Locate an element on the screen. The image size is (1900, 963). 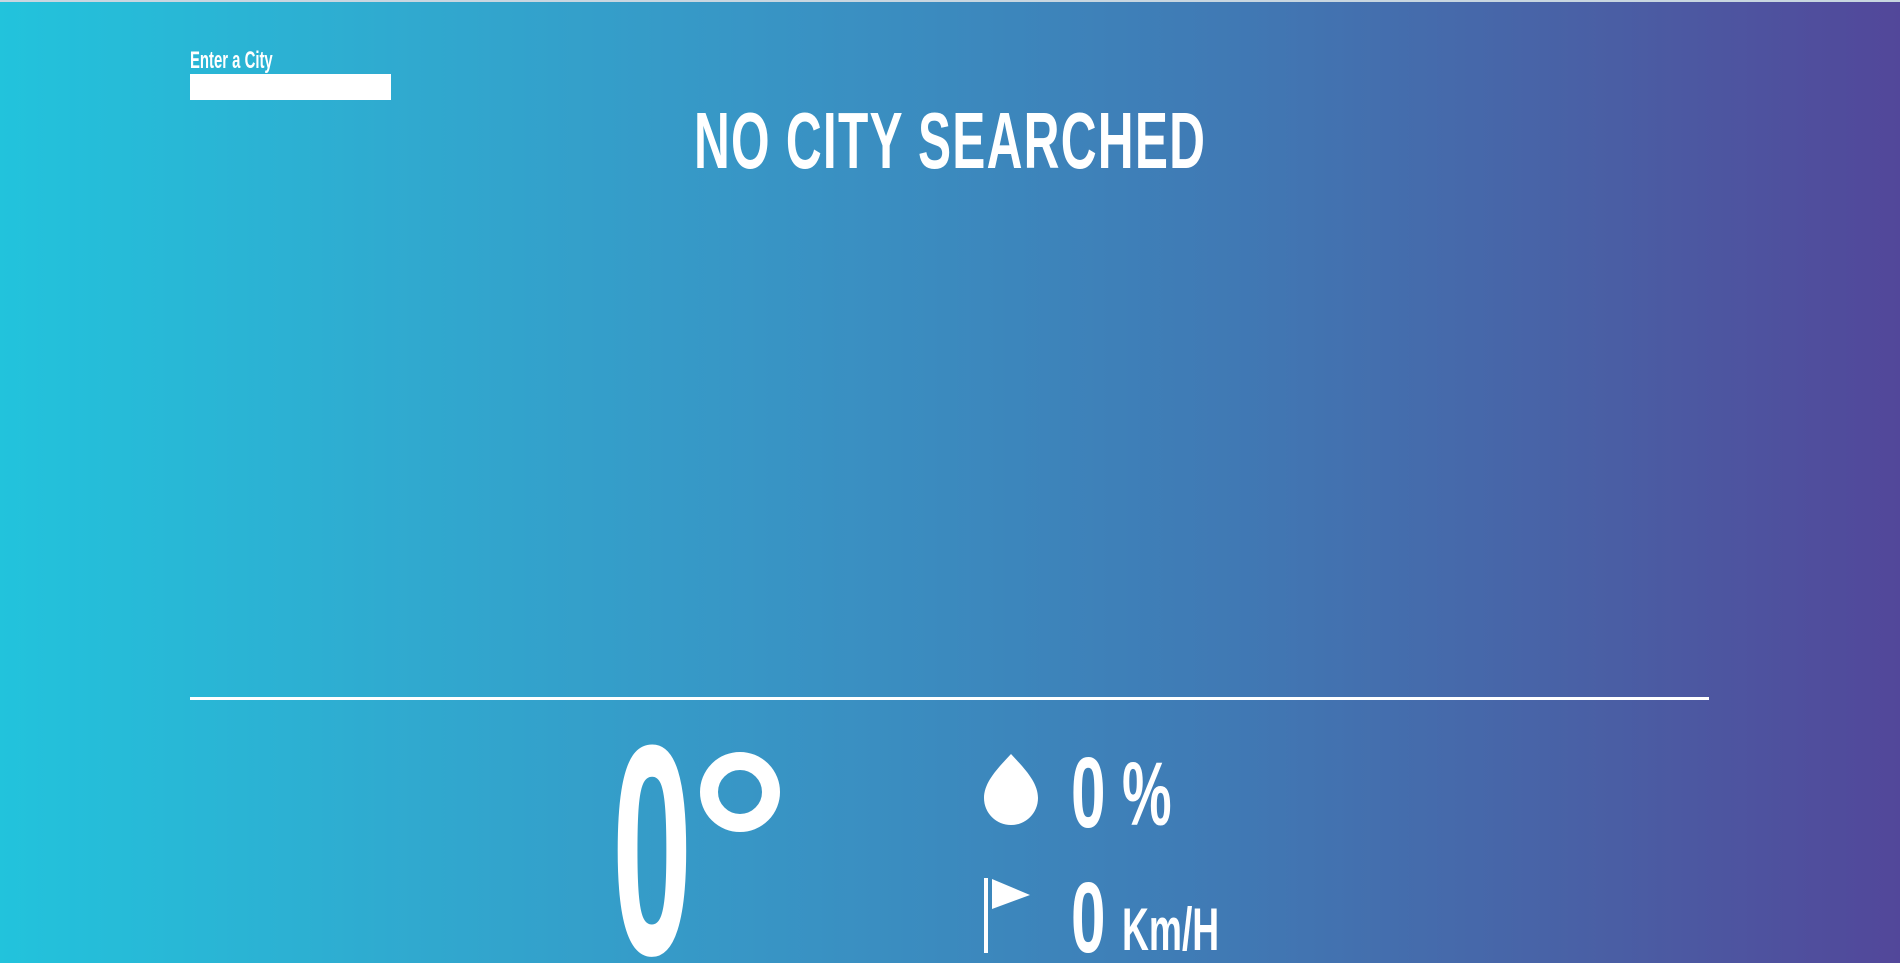
section-divider is located at coordinates (949, 698).